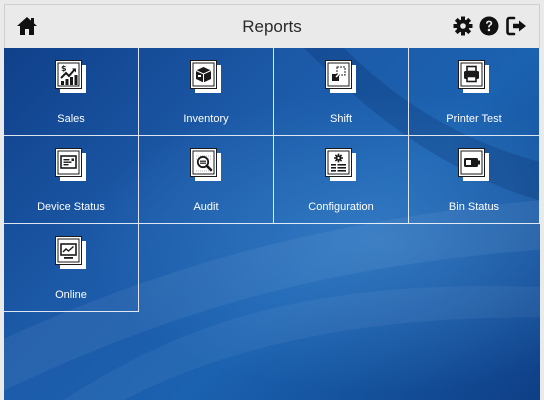 Image resolution: width=544 pixels, height=400 pixels. Describe the element at coordinates (341, 165) in the screenshot. I see `configuration-gear-icon` at that location.